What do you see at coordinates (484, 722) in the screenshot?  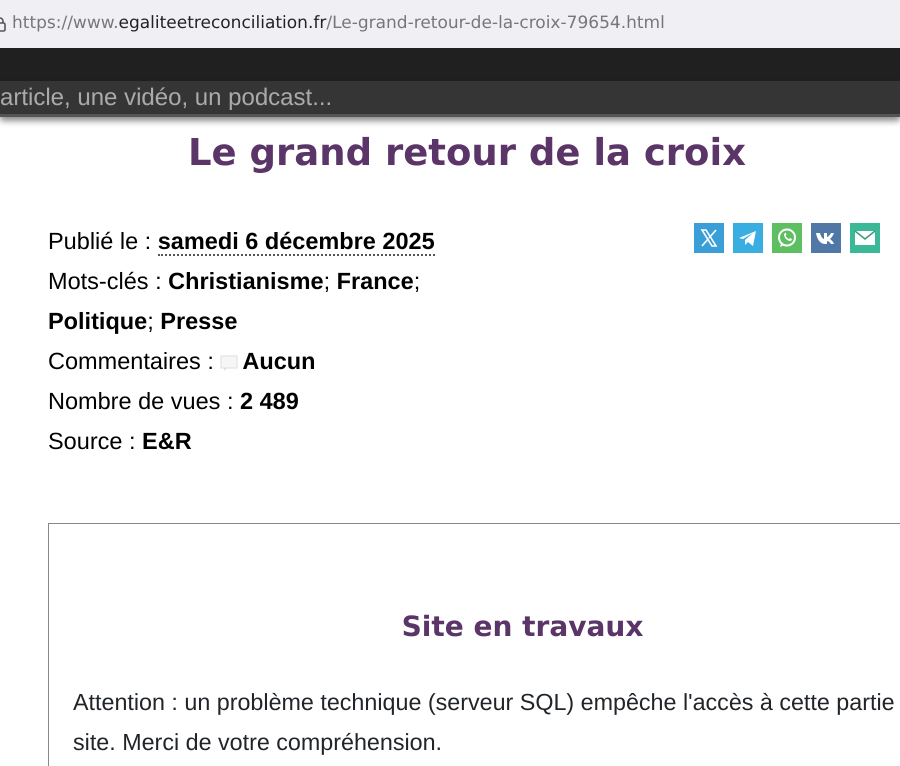 I see `notice-text: Attention : un problème technique (serveur SQL) empêche l'accès à cette partie site. Merci de votre compréhension.` at bounding box center [484, 722].